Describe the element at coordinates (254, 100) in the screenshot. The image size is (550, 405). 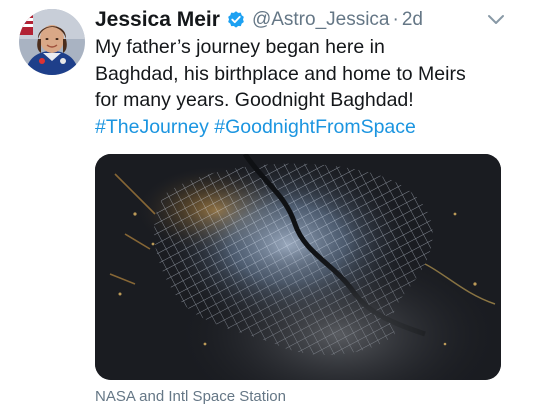
I see `tweet-text-line: for many years. Goodnight Baghdad!` at that location.